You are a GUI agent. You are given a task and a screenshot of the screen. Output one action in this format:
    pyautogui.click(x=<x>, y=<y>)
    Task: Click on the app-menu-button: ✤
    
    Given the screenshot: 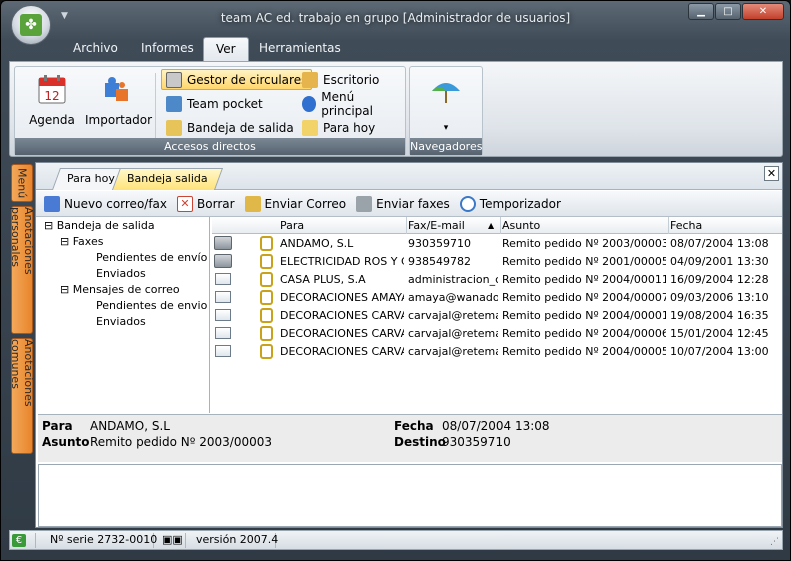 What is the action you would take?
    pyautogui.click(x=31, y=25)
    